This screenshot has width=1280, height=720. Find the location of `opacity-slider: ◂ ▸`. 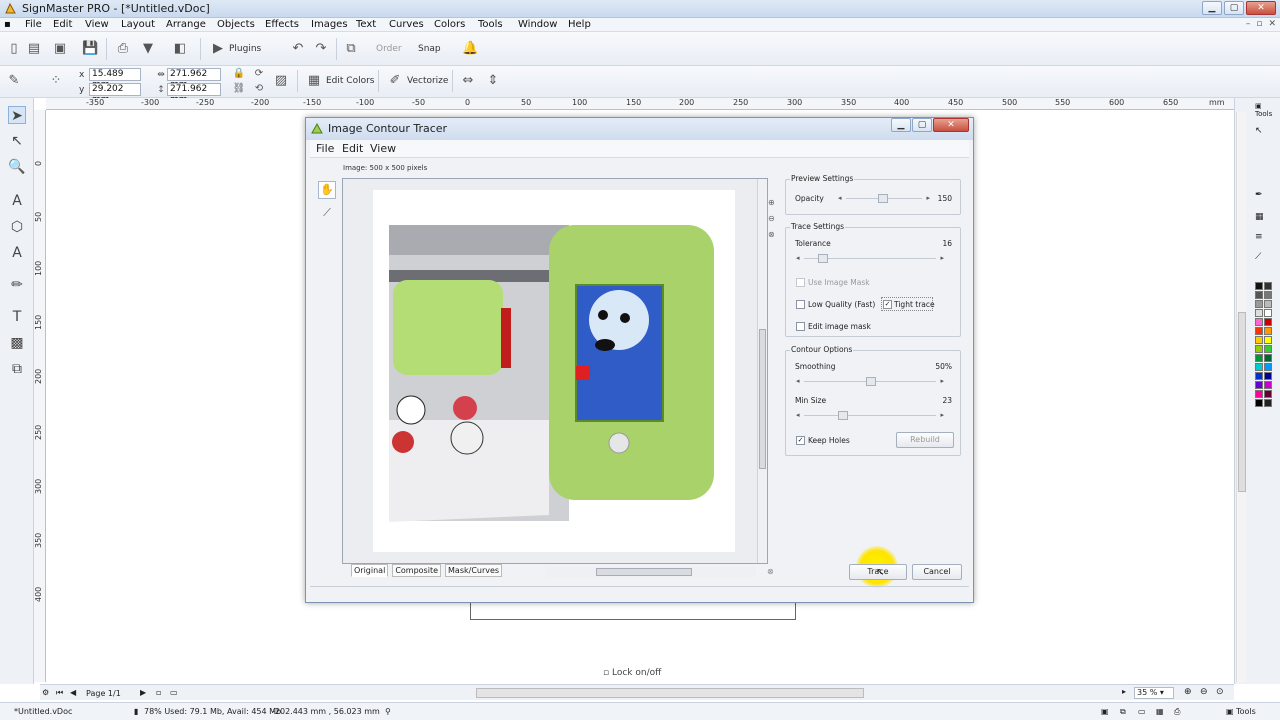

opacity-slider: ◂ ▸ is located at coordinates (884, 198).